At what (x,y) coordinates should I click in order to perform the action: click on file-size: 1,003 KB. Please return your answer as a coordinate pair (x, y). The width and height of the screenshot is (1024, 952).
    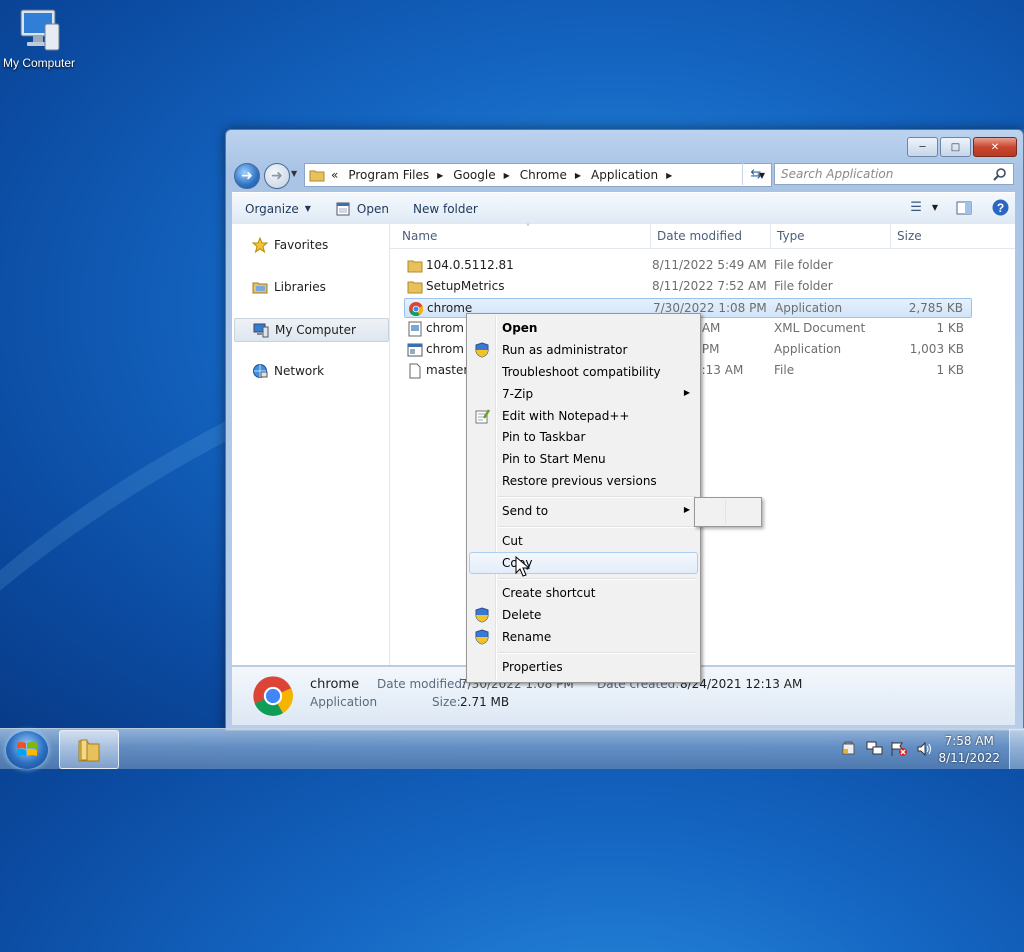
    Looking at the image, I should click on (936, 349).